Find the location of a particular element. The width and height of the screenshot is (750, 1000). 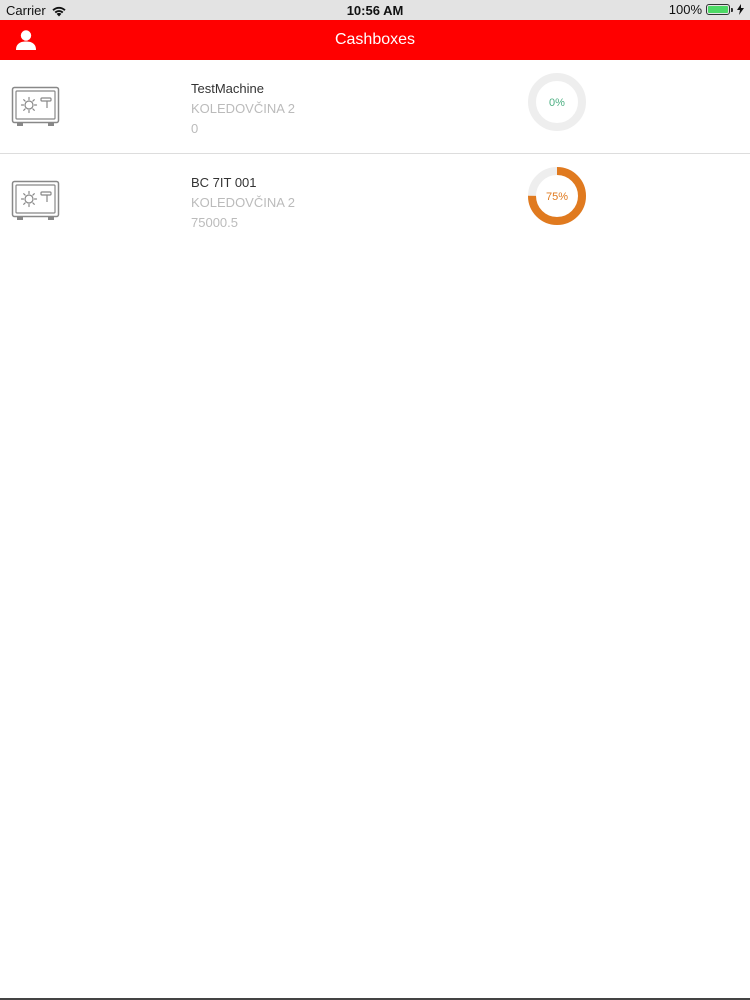

charging-bolt-icon is located at coordinates (740, 9).